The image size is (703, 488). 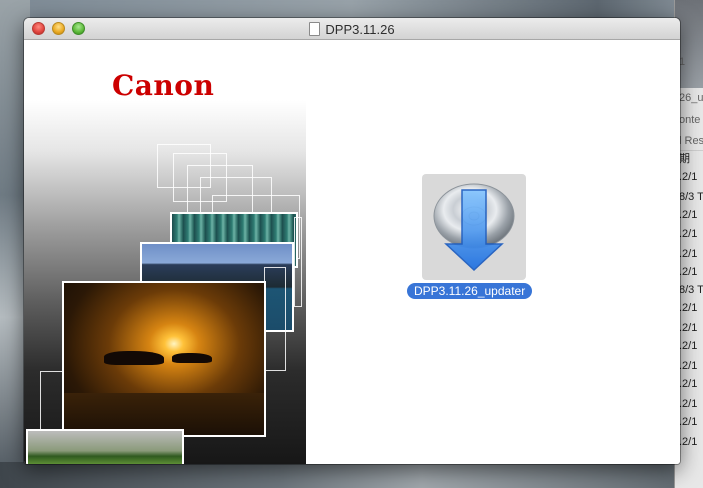 I want to click on file-name-label: DPP3.11.26_updater, so click(x=470, y=291).